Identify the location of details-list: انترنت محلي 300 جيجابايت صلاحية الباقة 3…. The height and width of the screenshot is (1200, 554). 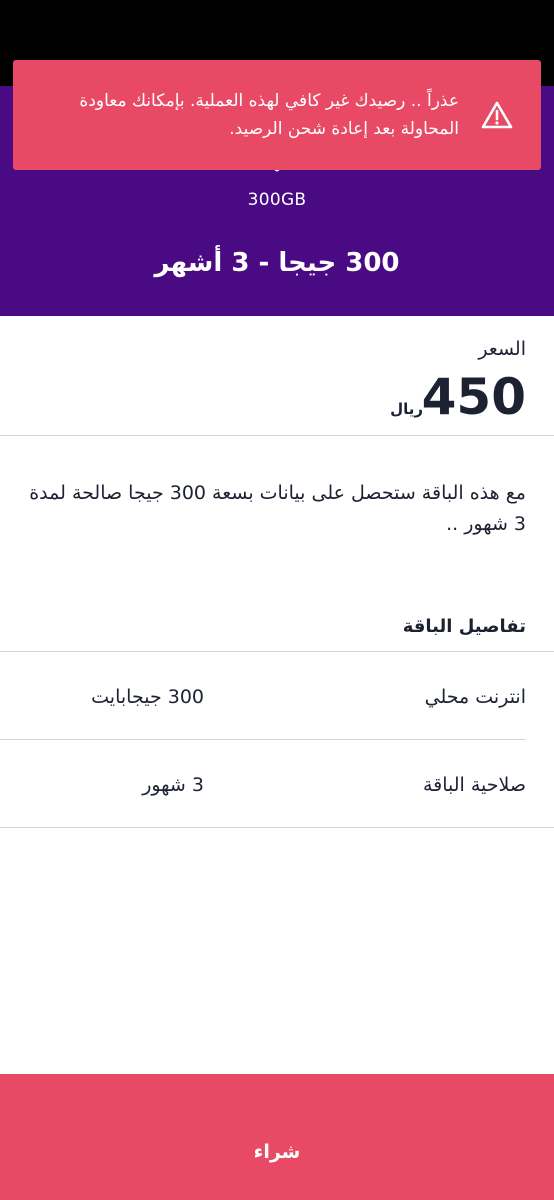
(277, 739).